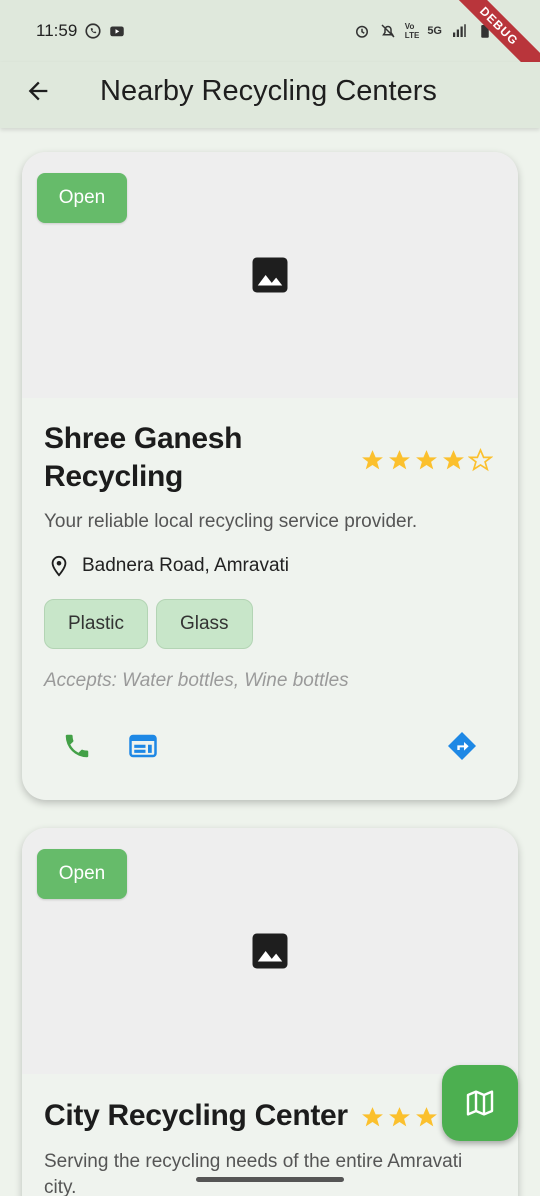 The image size is (540, 1196). Describe the element at coordinates (388, 31) in the screenshot. I see `mute-icon` at that location.